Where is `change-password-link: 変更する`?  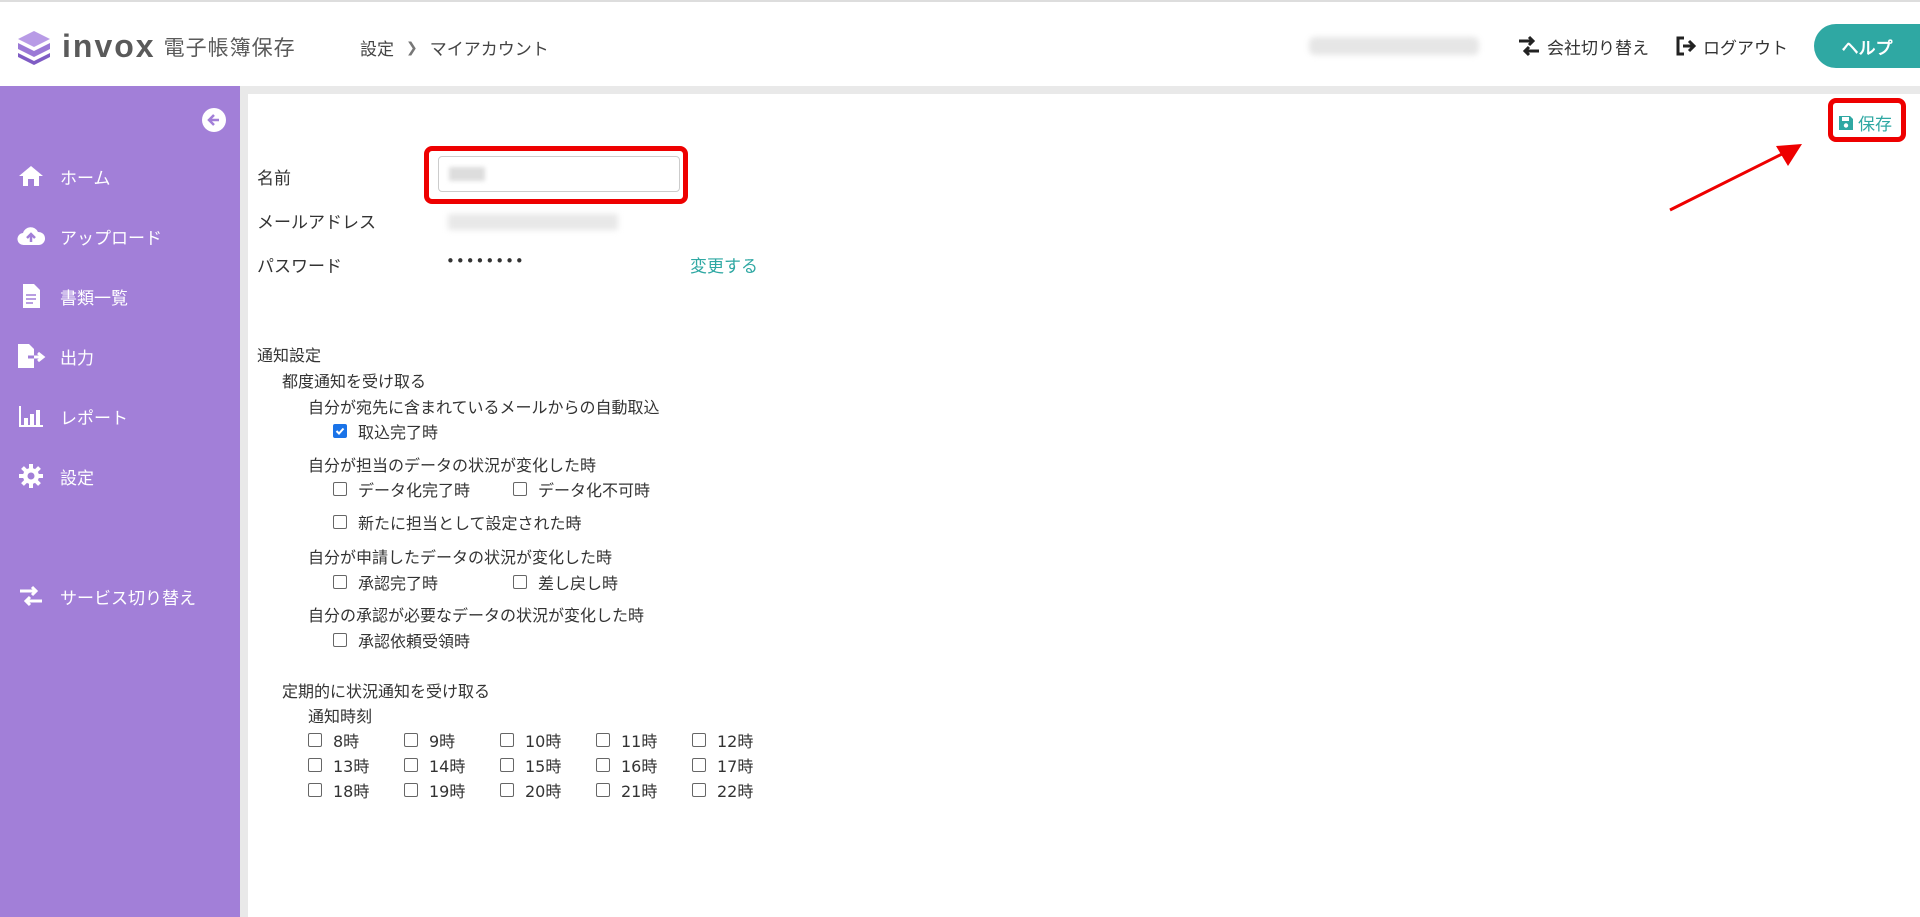 change-password-link: 変更する is located at coordinates (724, 264).